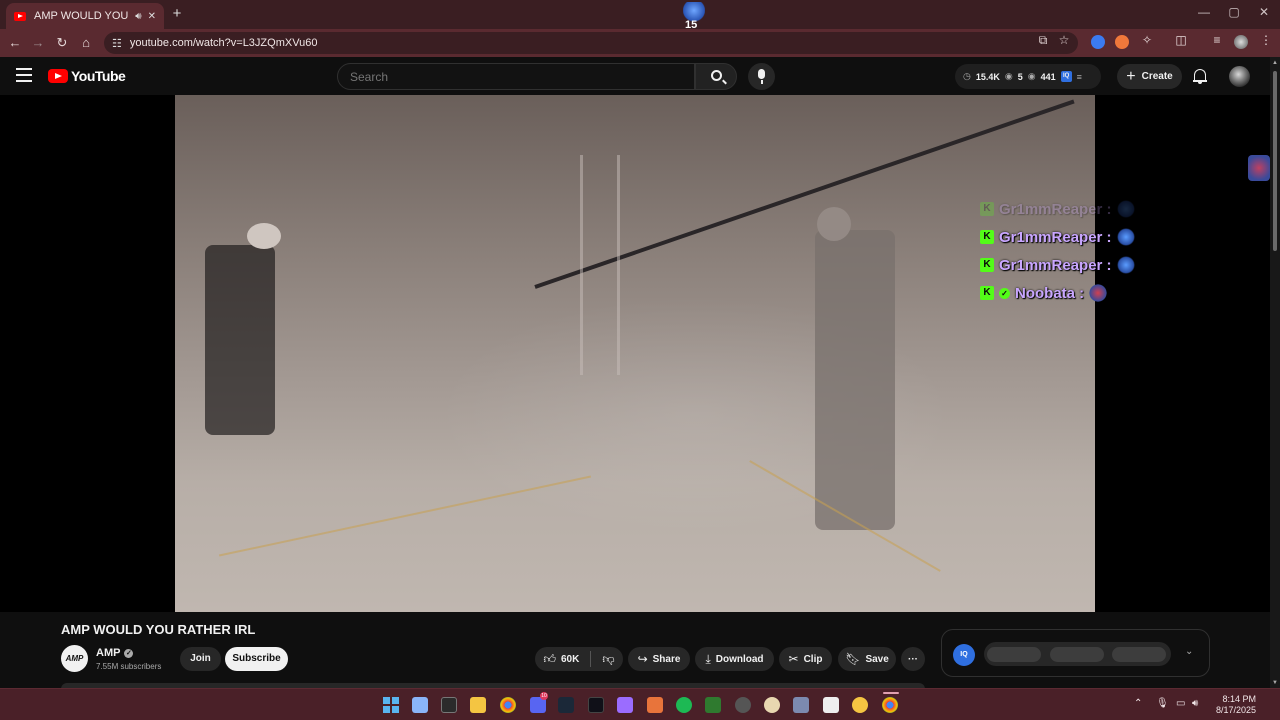  Describe the element at coordinates (1122, 42) in the screenshot. I see `extension-orange-icon` at that location.